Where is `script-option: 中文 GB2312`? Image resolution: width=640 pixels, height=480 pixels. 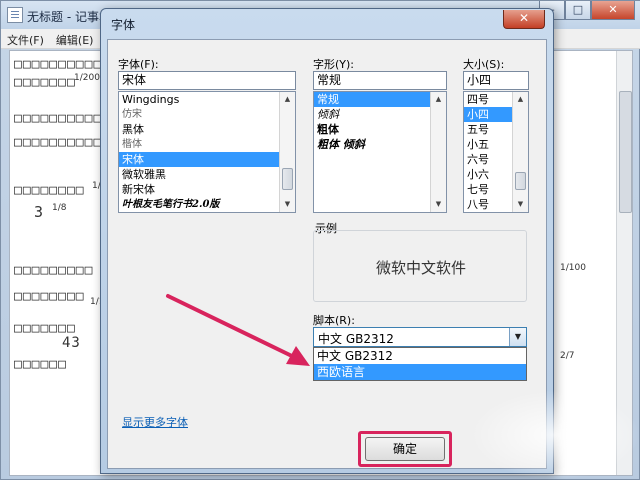
script-option: 中文 GB2312 is located at coordinates (420, 356).